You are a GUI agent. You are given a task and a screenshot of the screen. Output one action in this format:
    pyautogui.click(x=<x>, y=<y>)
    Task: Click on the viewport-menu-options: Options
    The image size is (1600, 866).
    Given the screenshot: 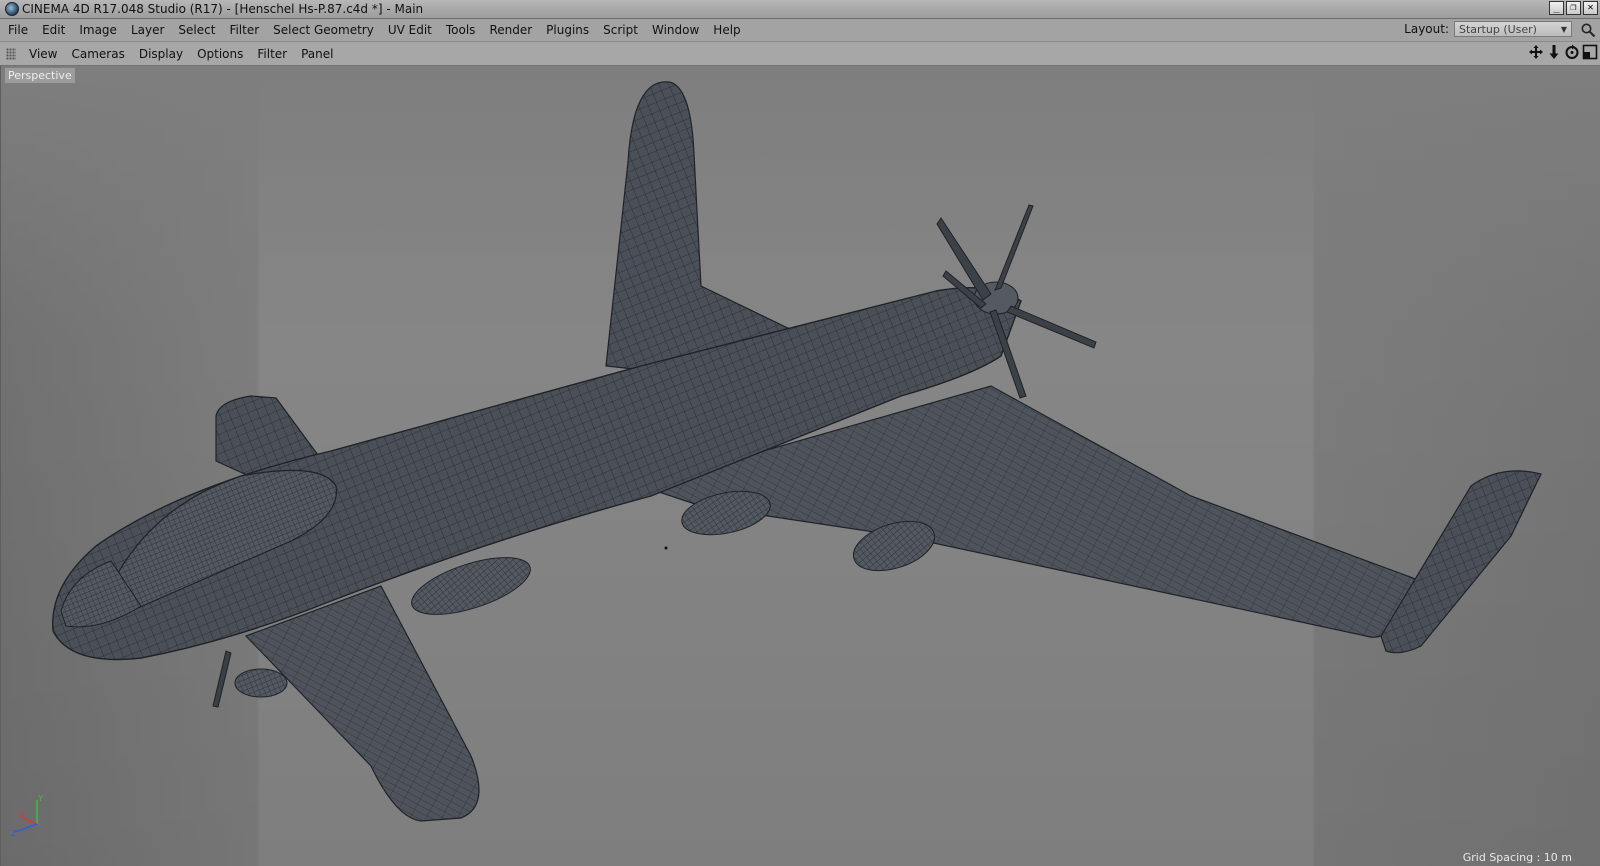 What is the action you would take?
    pyautogui.click(x=220, y=54)
    